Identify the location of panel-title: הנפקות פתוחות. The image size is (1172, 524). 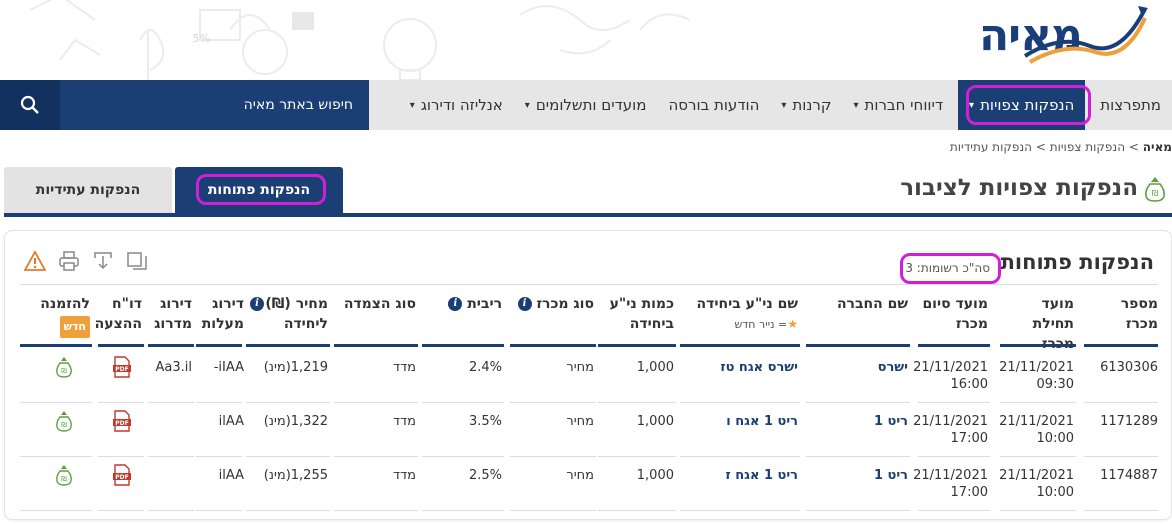
(1077, 262).